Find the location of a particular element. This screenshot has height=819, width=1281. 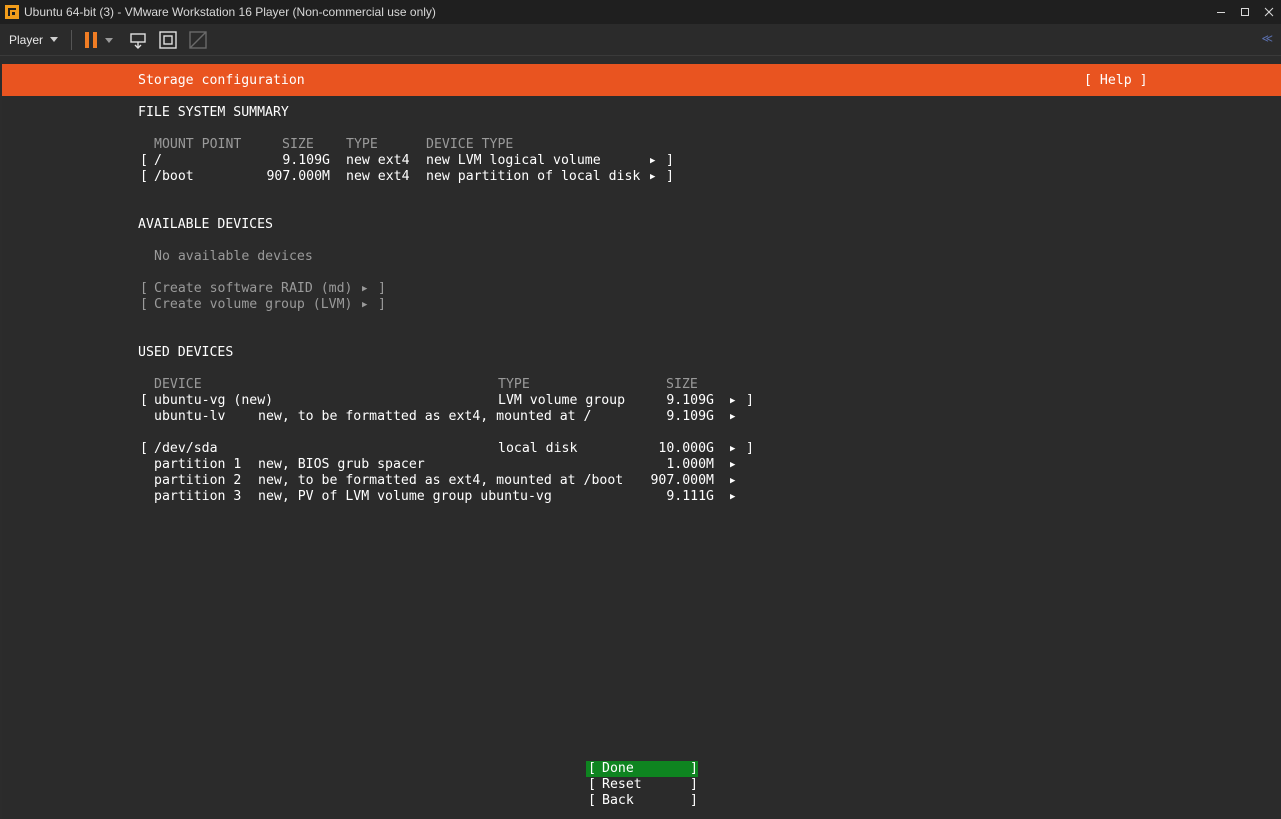

device-size: 10.000G is located at coordinates (686, 448).